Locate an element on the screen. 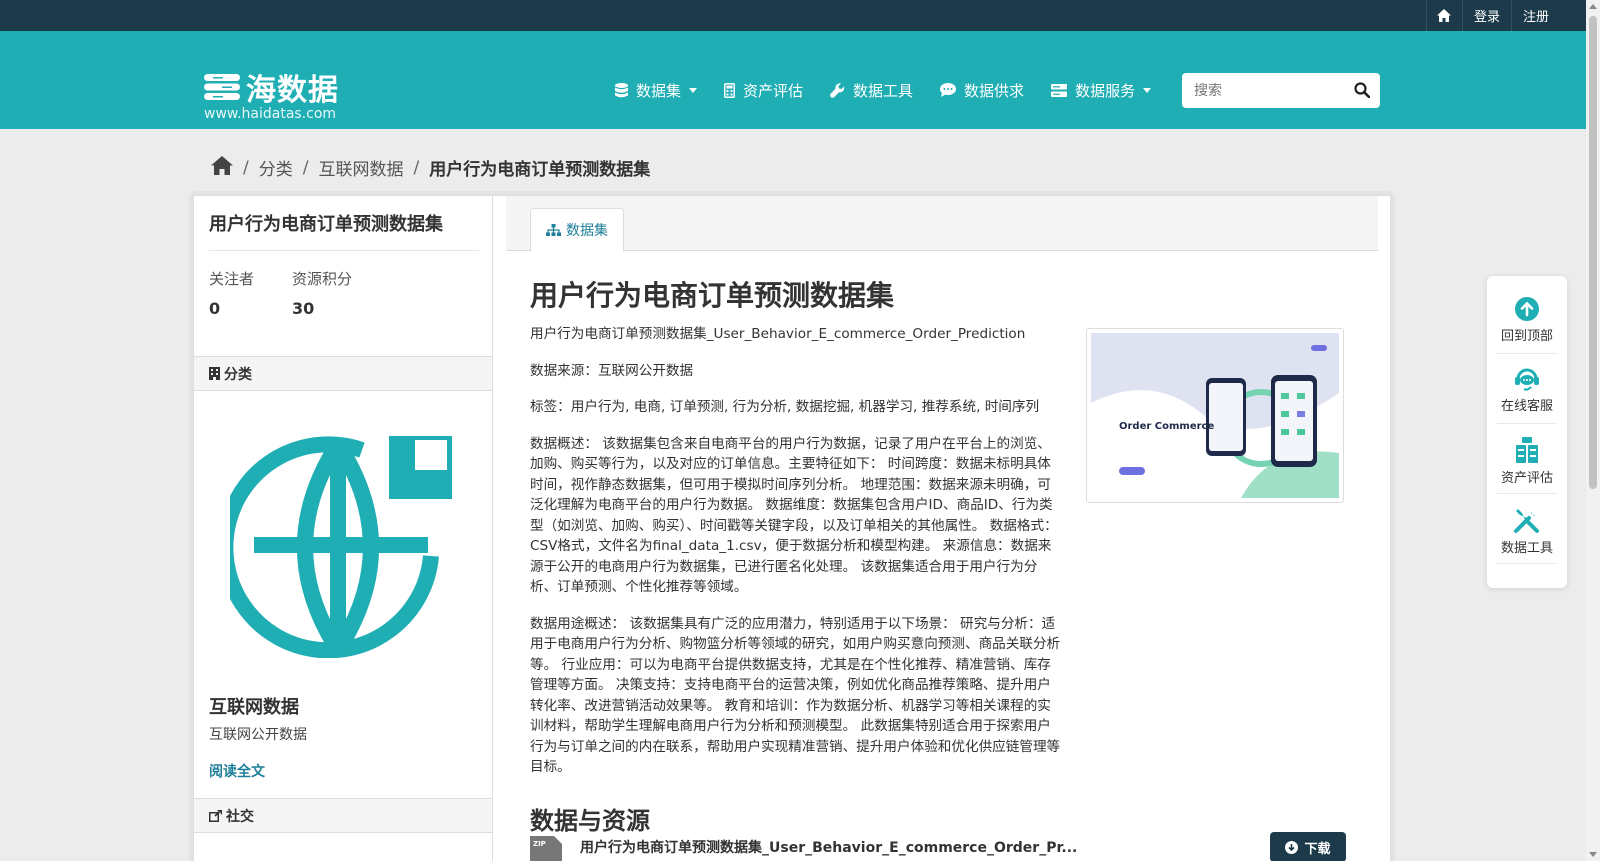  followers-value: 0 is located at coordinates (215, 308).